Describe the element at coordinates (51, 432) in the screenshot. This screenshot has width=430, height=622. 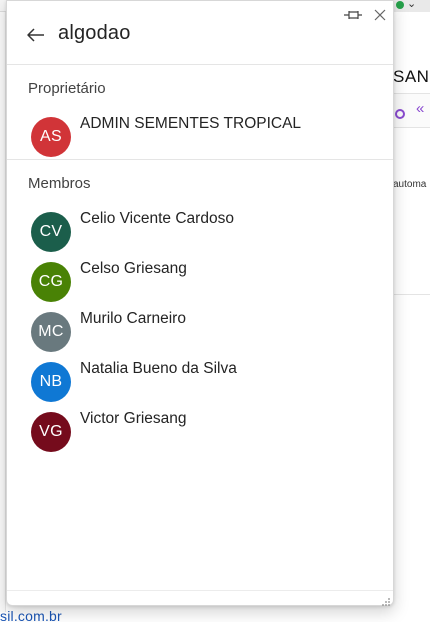
I see `avatar: VG` at that location.